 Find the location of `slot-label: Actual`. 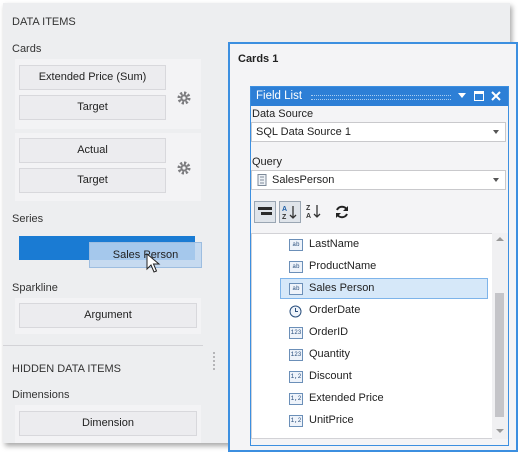

slot-label: Actual is located at coordinates (92, 150).